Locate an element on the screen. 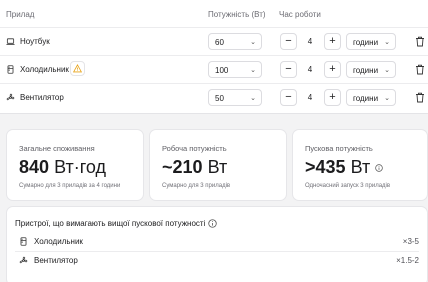 The height and width of the screenshot is (282, 428). stat-label: Робоча потужність is located at coordinates (194, 148).